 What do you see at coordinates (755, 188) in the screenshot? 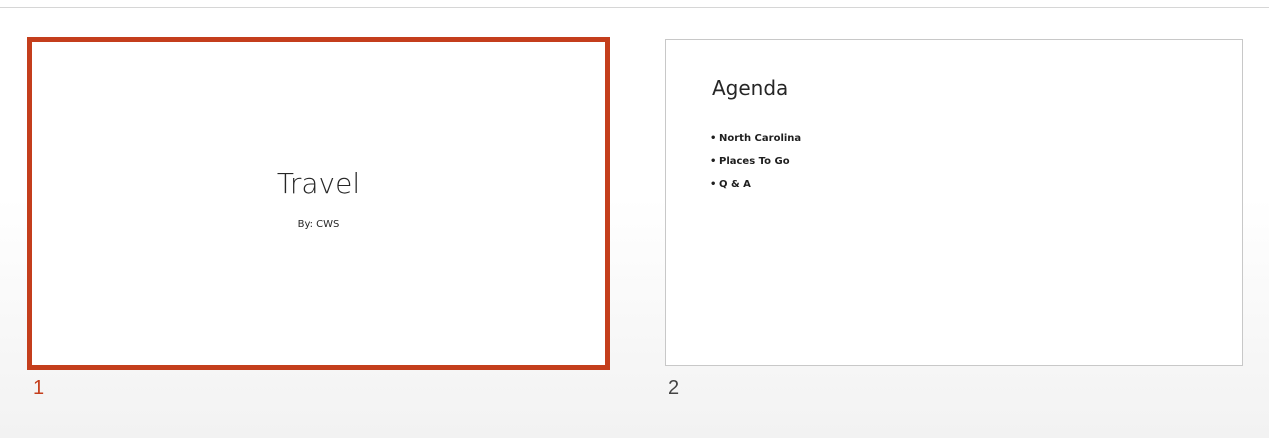
I see `bullet-item: • Q & A` at bounding box center [755, 188].